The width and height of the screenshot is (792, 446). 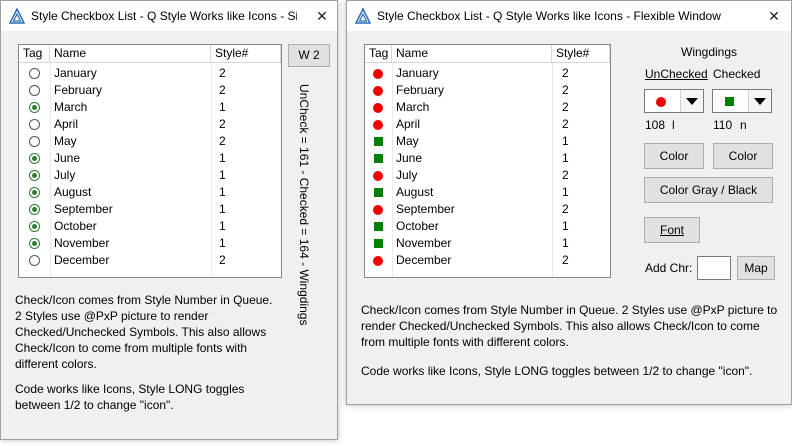 I want to click on unchecked-symbol-preview, so click(x=661, y=102).